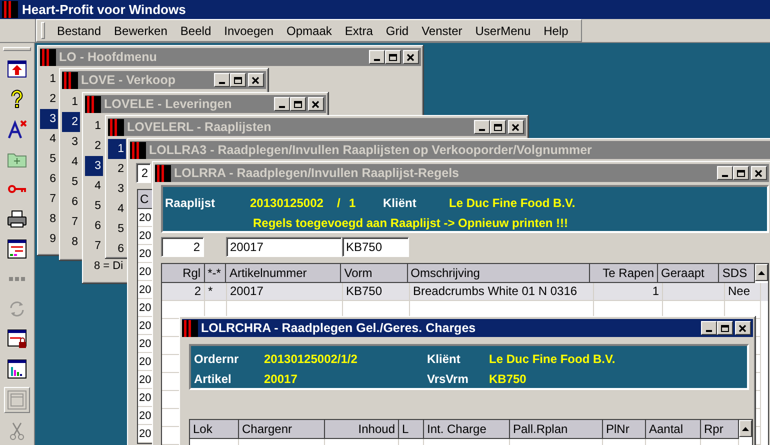 The height and width of the screenshot is (445, 770). I want to click on input-field: 20017, so click(284, 247).